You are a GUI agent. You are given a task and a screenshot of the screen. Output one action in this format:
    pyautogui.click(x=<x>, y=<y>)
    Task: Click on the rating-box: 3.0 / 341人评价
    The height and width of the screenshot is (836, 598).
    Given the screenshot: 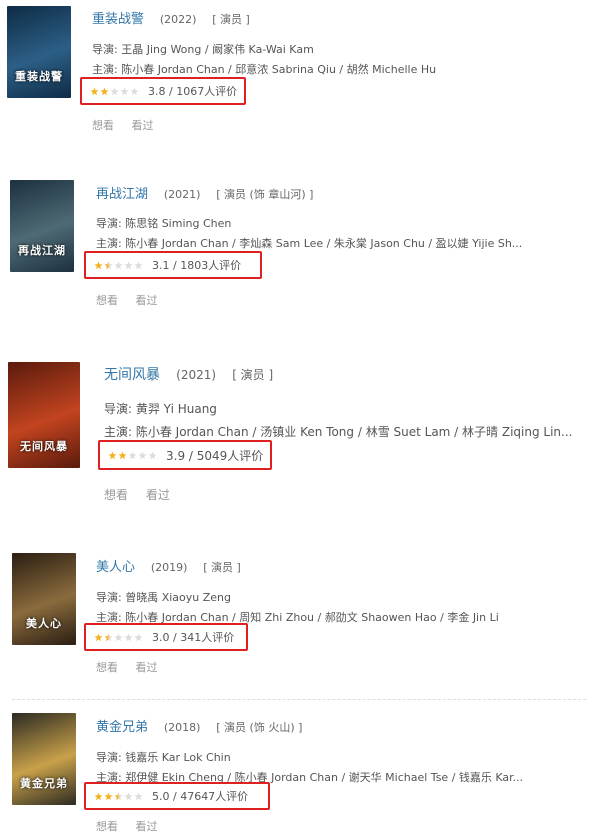 What is the action you would take?
    pyautogui.click(x=166, y=637)
    